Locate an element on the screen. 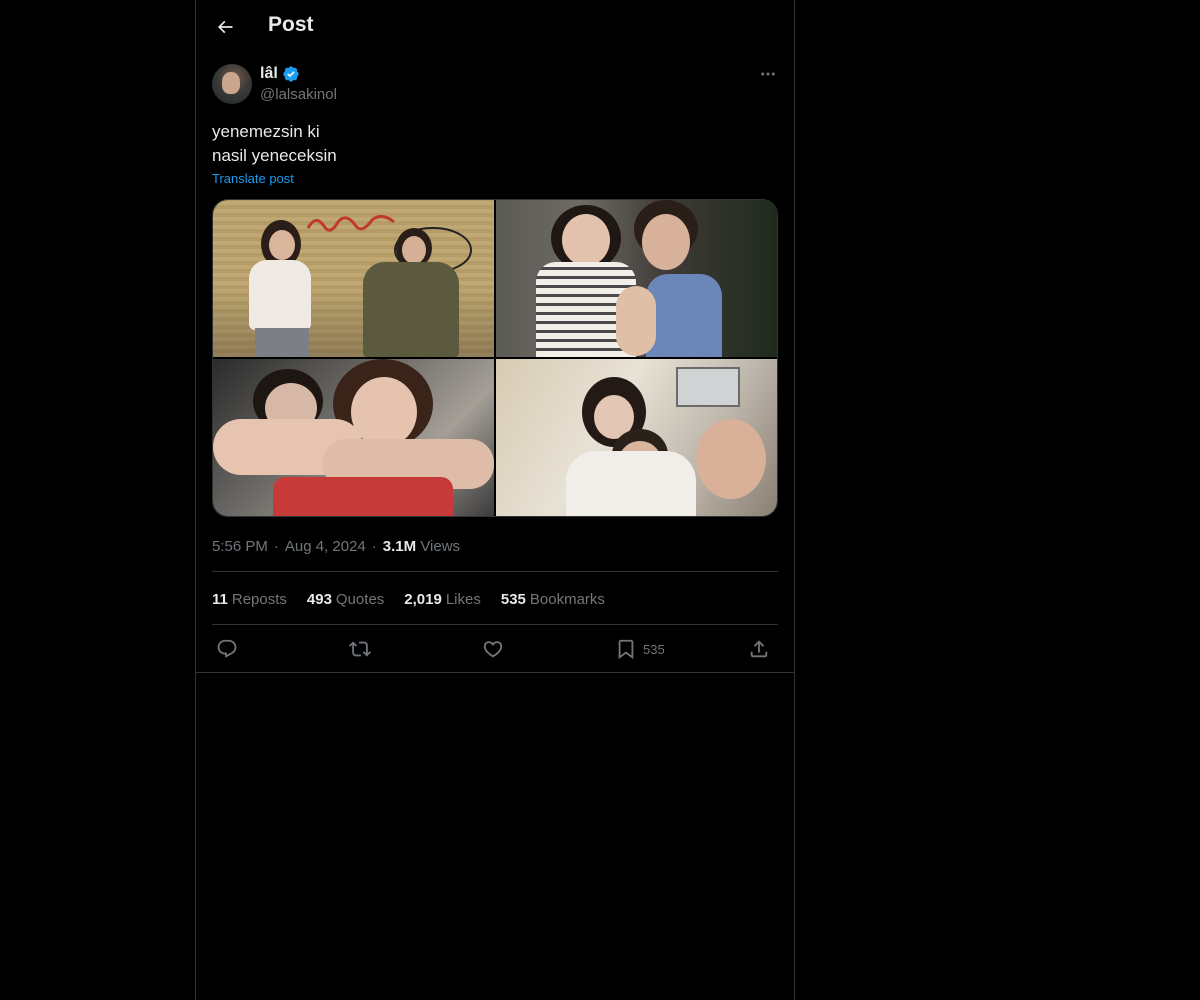 The image size is (1200, 1000). more-icon is located at coordinates (768, 74).